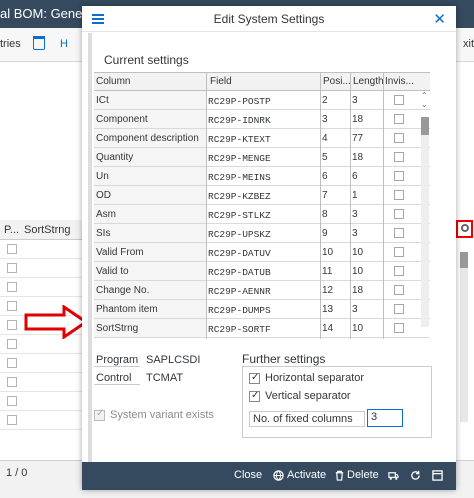  I want to click on table-row: Component description RC29P-KTEXT 4 77, so click(262, 138).